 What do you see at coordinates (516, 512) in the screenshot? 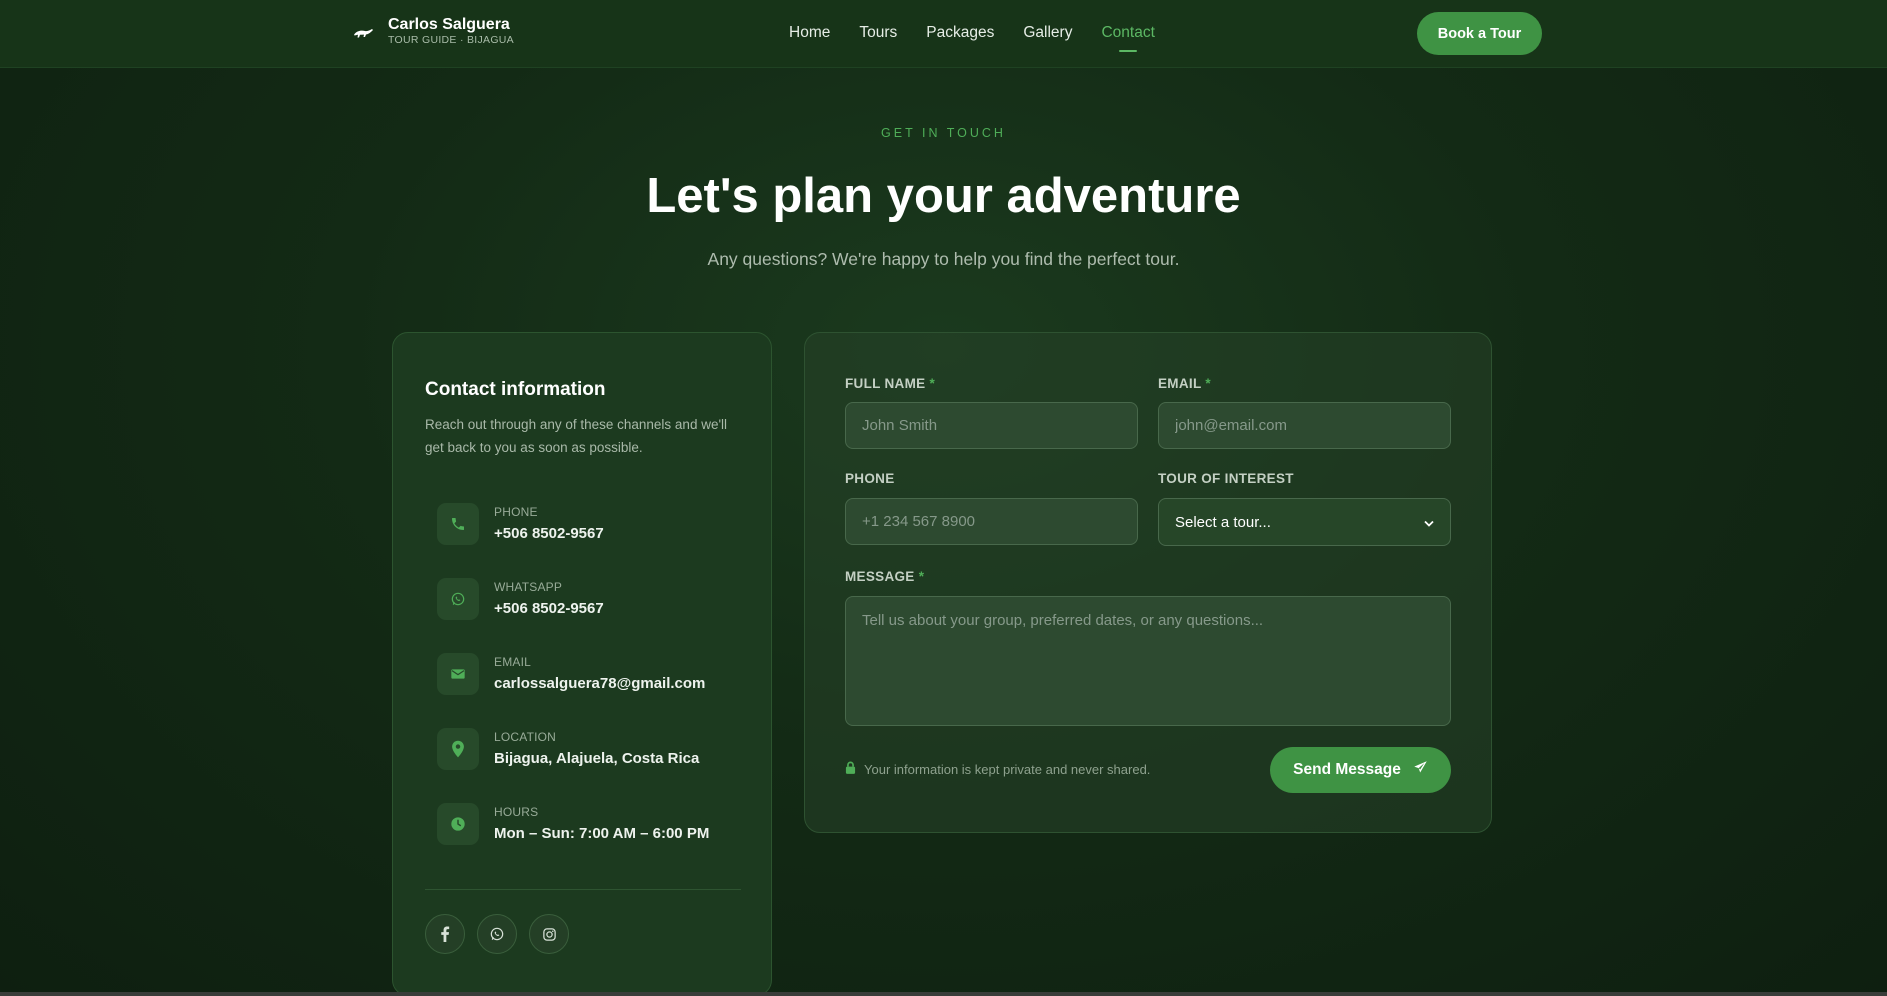
I see `contact-item-label: PHONE` at bounding box center [516, 512].